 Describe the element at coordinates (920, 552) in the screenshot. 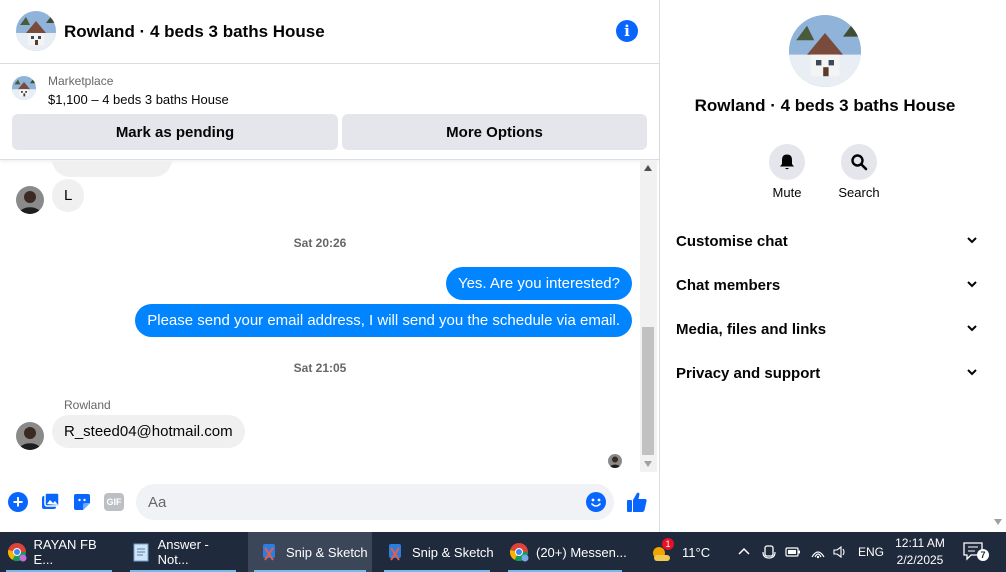

I see `system-clock: 12:11 AM 2/2/2025` at that location.